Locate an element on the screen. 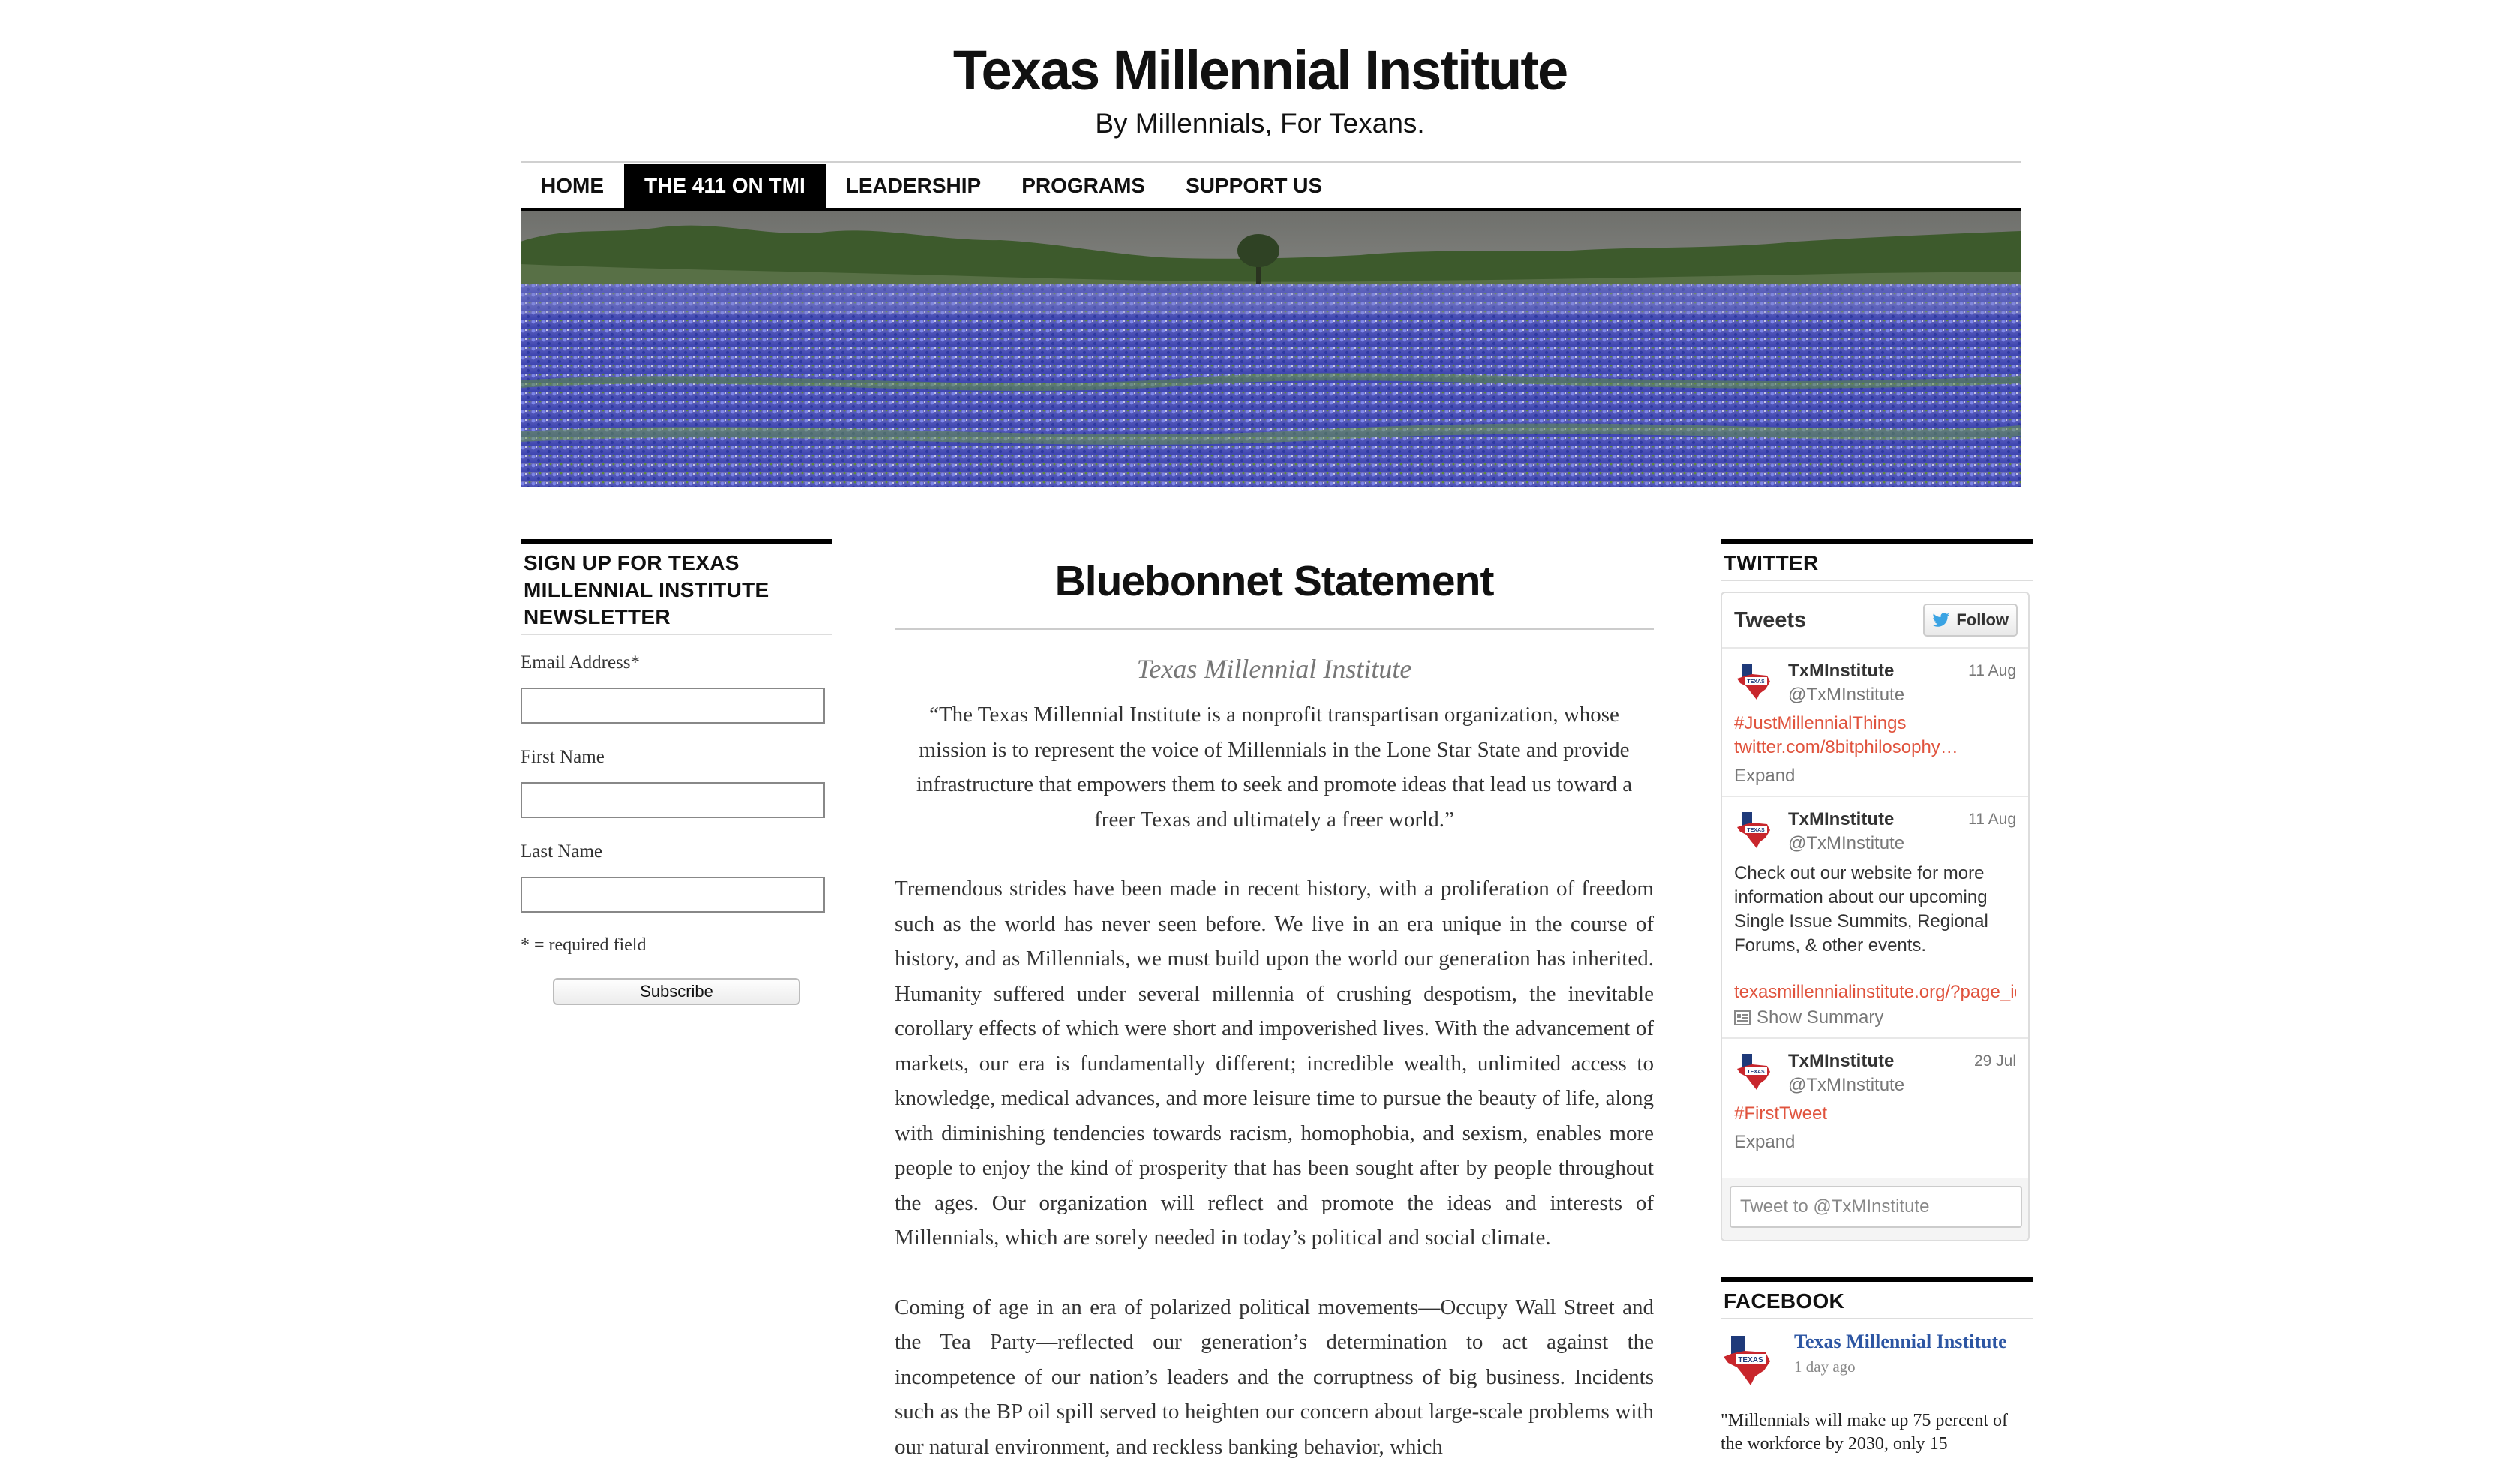 Image resolution: width=2520 pixels, height=1464 pixels. tweet-compose-input: Tweet to @TxMInstitute is located at coordinates (1876, 1207).